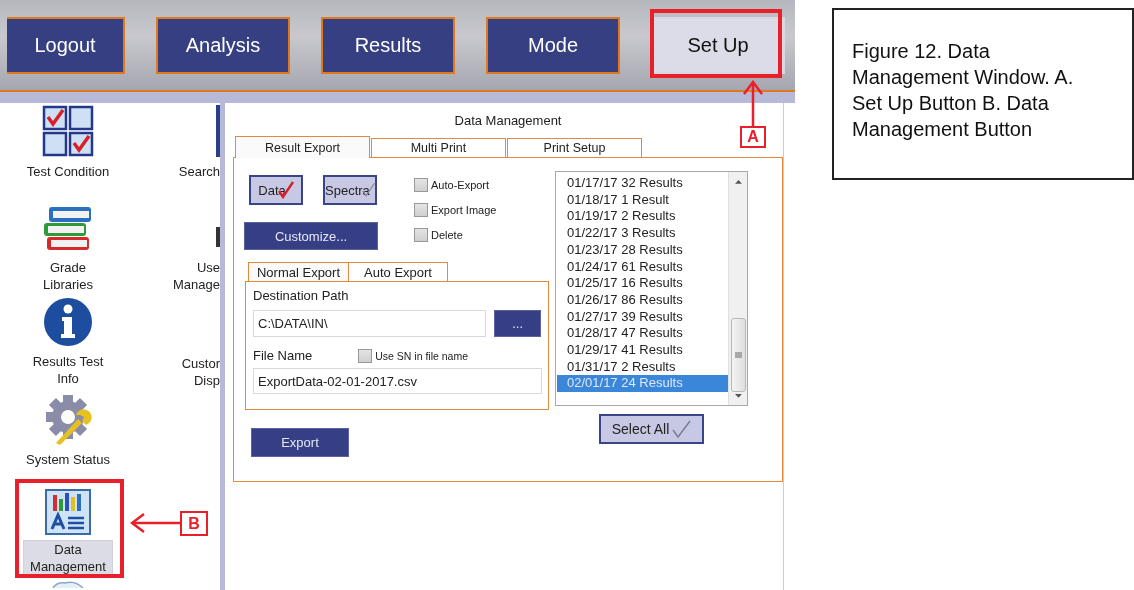  Describe the element at coordinates (460, 185) in the screenshot. I see `checkbox-label: Auto-Export` at that location.